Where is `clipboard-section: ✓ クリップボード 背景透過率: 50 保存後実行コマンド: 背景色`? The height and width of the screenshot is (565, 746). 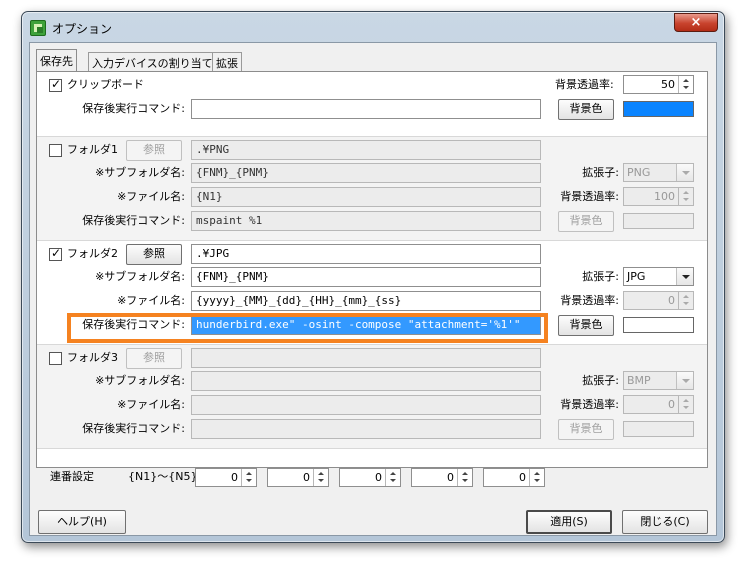 clipboard-section: ✓ クリップボード 背景透過率: 50 保存後実行コマンド: 背景色 is located at coordinates (372, 104).